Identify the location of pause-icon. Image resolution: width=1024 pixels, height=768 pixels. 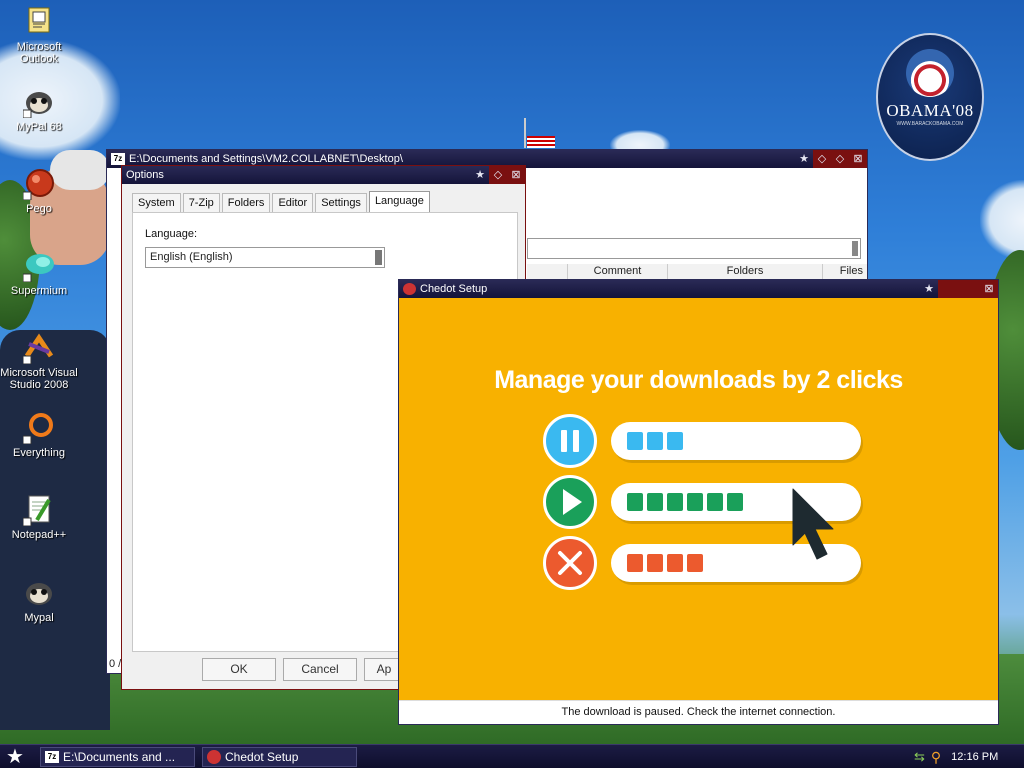
(570, 441).